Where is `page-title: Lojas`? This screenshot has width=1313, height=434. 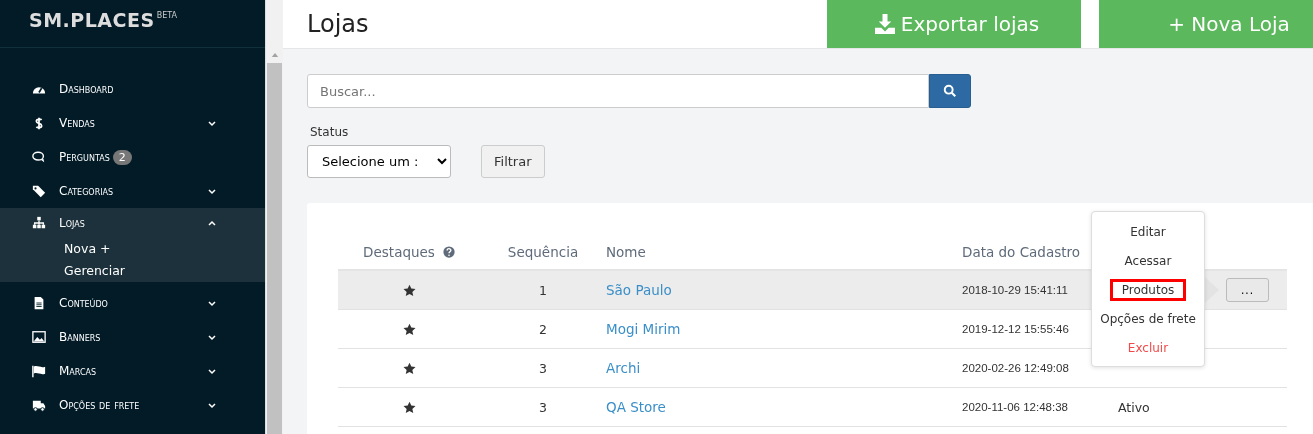 page-title: Lojas is located at coordinates (338, 24).